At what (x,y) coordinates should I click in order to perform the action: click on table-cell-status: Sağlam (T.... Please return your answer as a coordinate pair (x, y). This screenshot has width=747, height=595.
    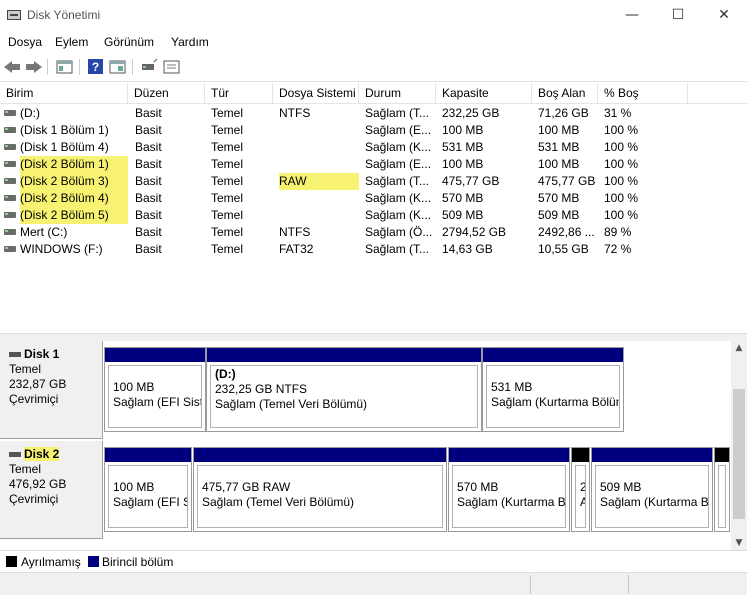
    Looking at the image, I should click on (397, 249).